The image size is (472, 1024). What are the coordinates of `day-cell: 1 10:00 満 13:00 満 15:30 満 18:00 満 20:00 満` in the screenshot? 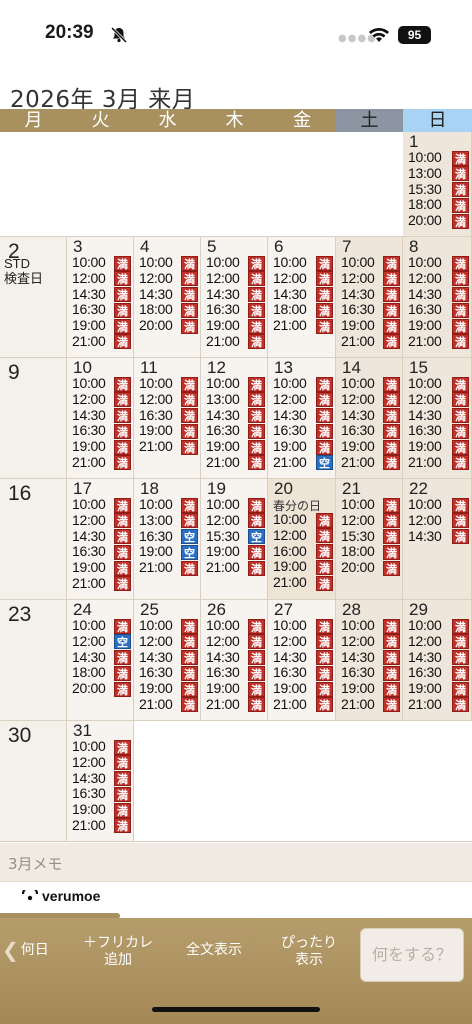 It's located at (437, 184).